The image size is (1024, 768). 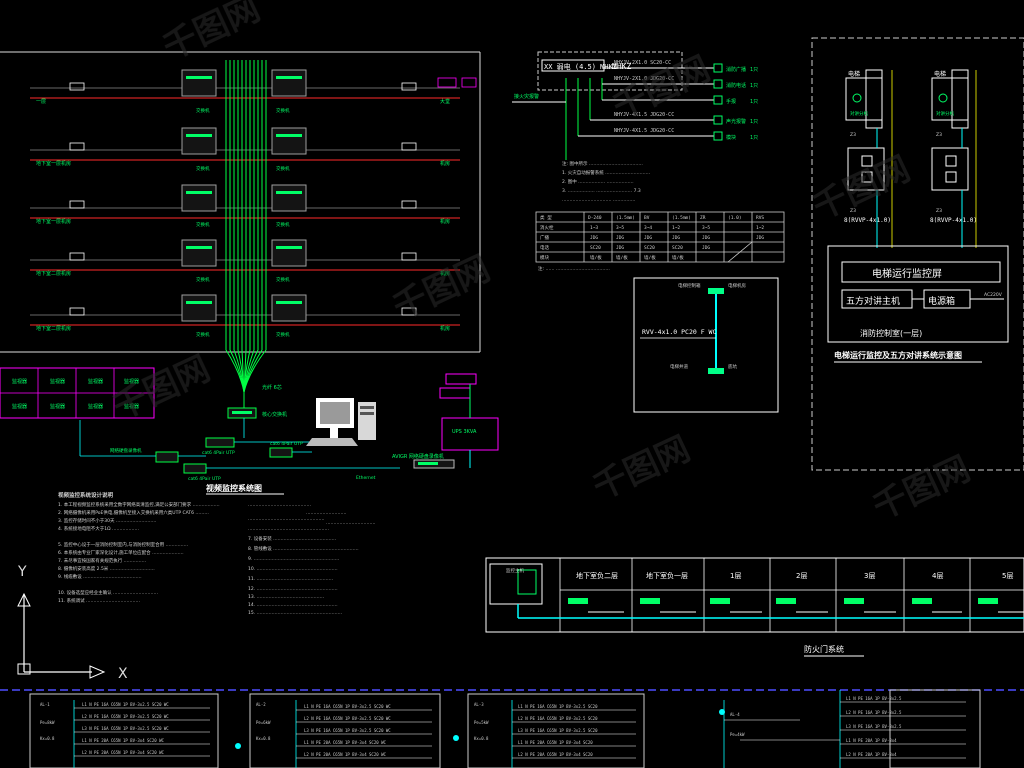 I want to click on svg-text: L1 N PE 16A 1P BV-3x2.5, so click(x=874, y=698).